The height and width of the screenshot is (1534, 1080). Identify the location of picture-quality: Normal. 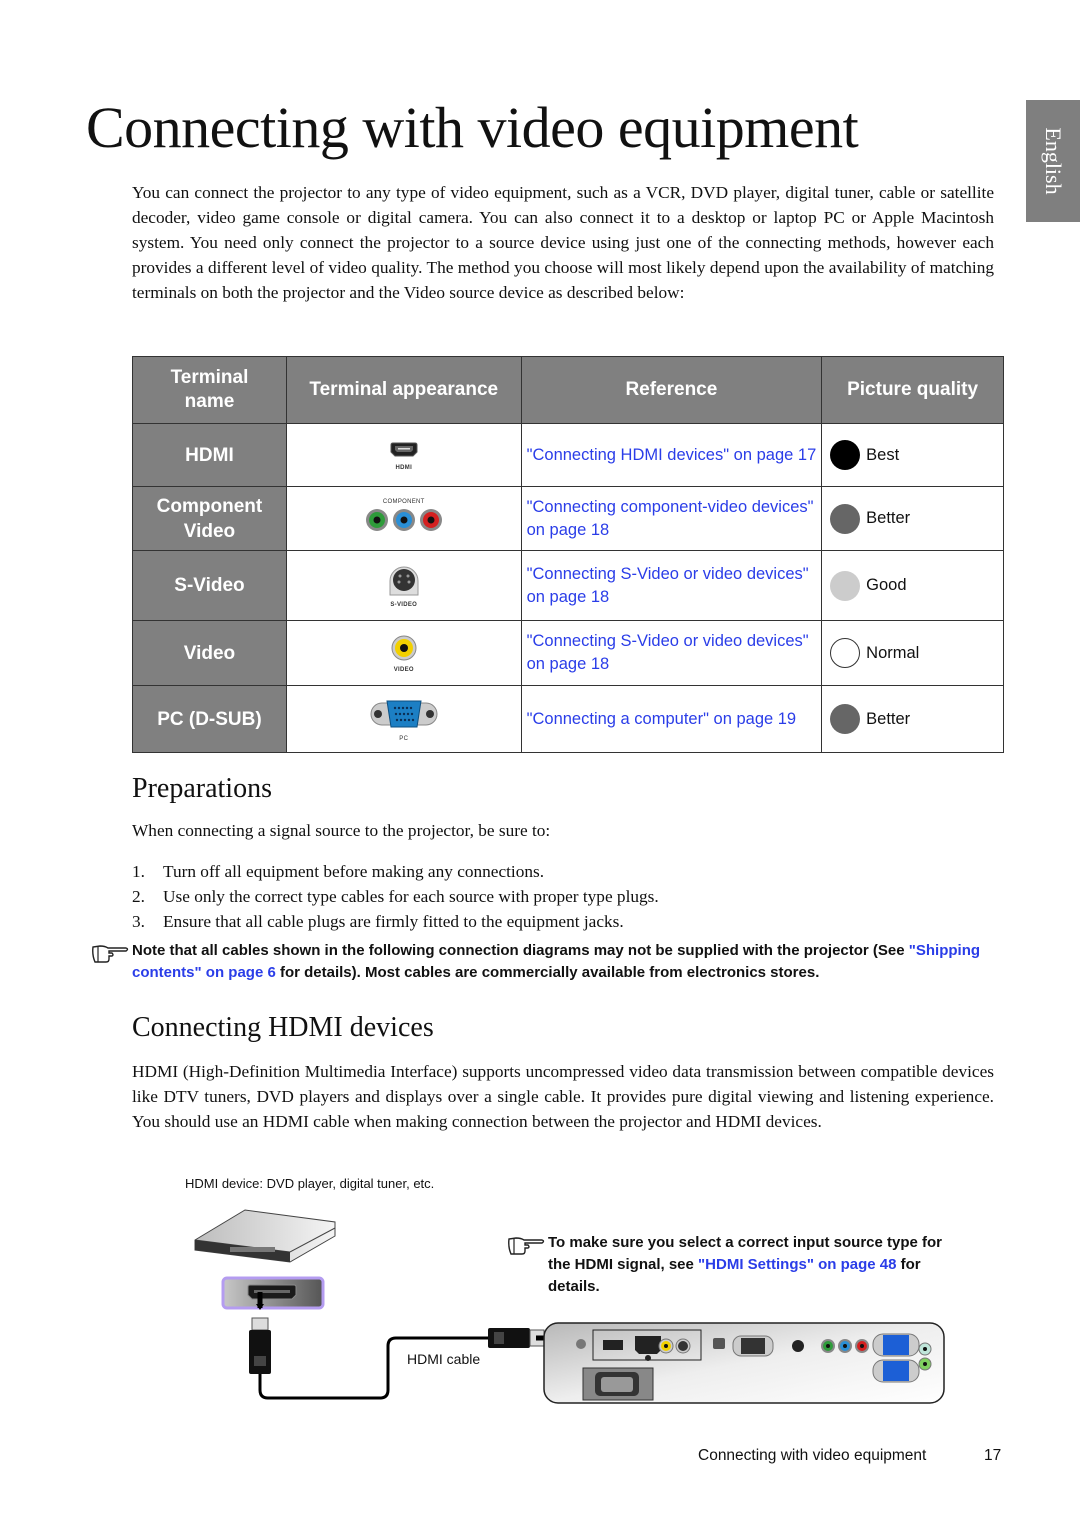
(912, 653).